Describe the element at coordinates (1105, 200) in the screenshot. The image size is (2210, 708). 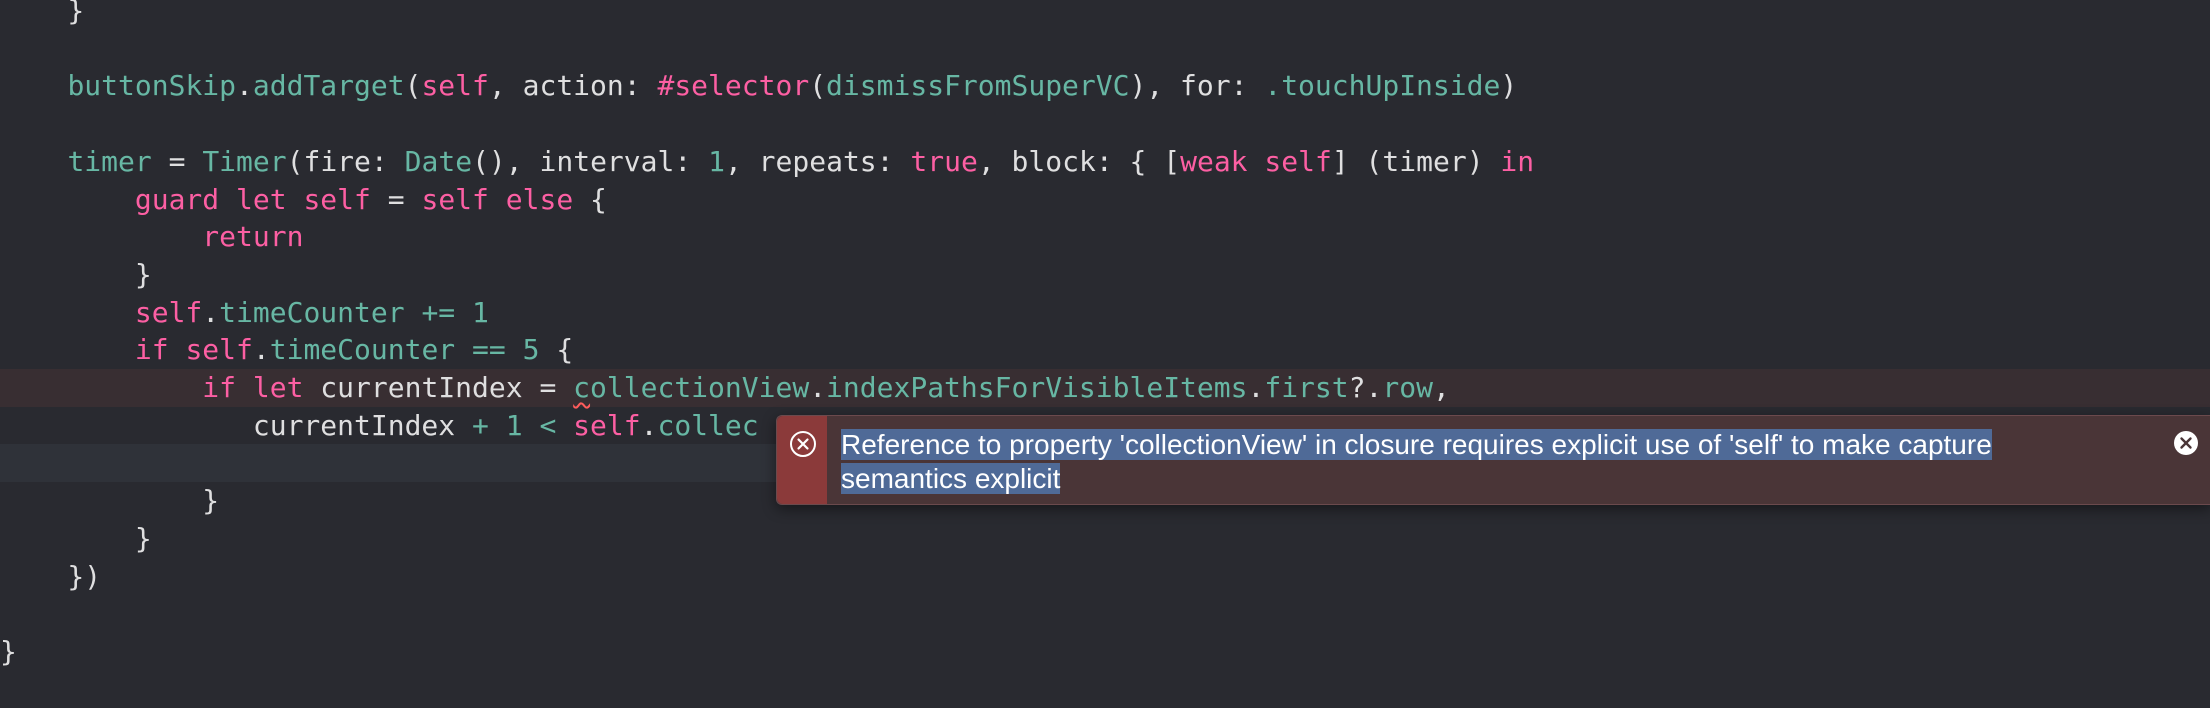
I see `code-line: guard let self = self else {` at that location.